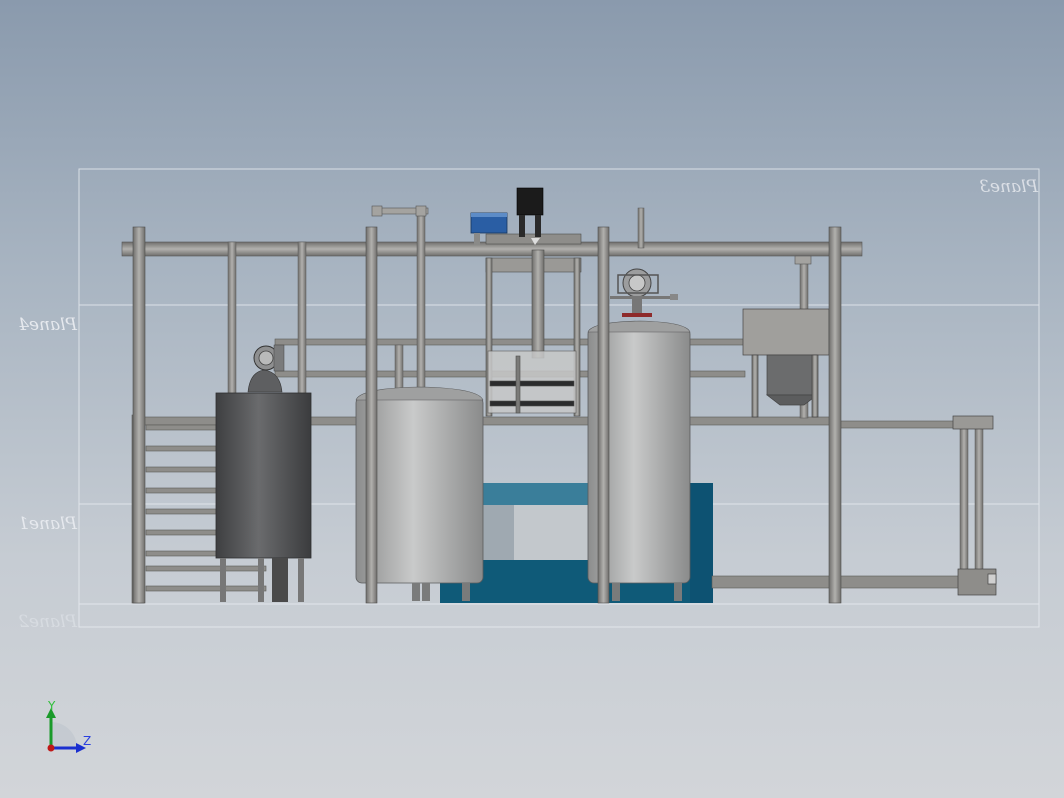 This screenshot has height=798, width=1064. Describe the element at coordinates (51, 748) in the screenshot. I see `triad-origin-icon` at that location.